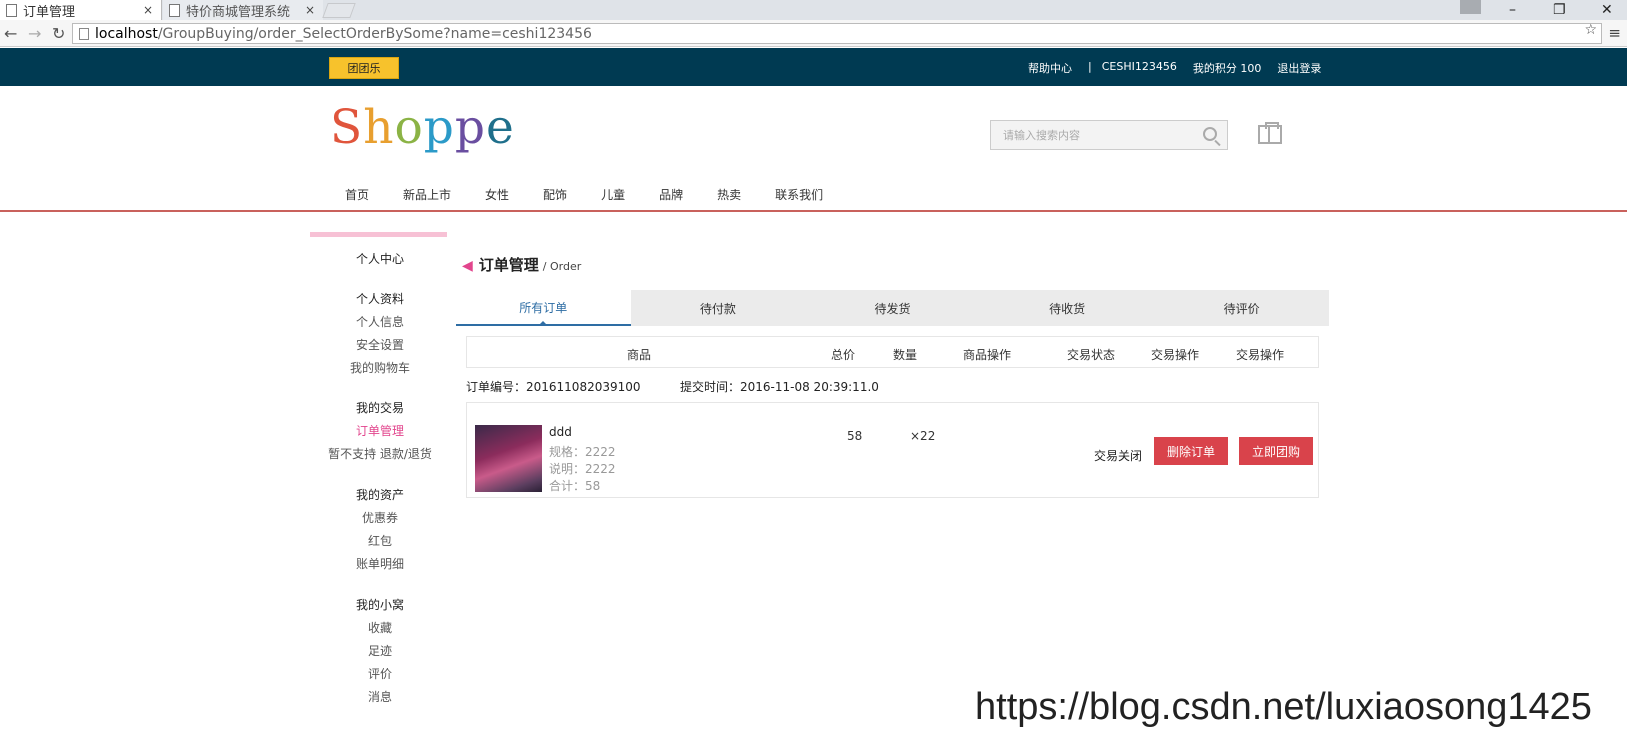 The width and height of the screenshot is (1627, 740). Describe the element at coordinates (500, 127) in the screenshot. I see `brand-letter: e` at that location.